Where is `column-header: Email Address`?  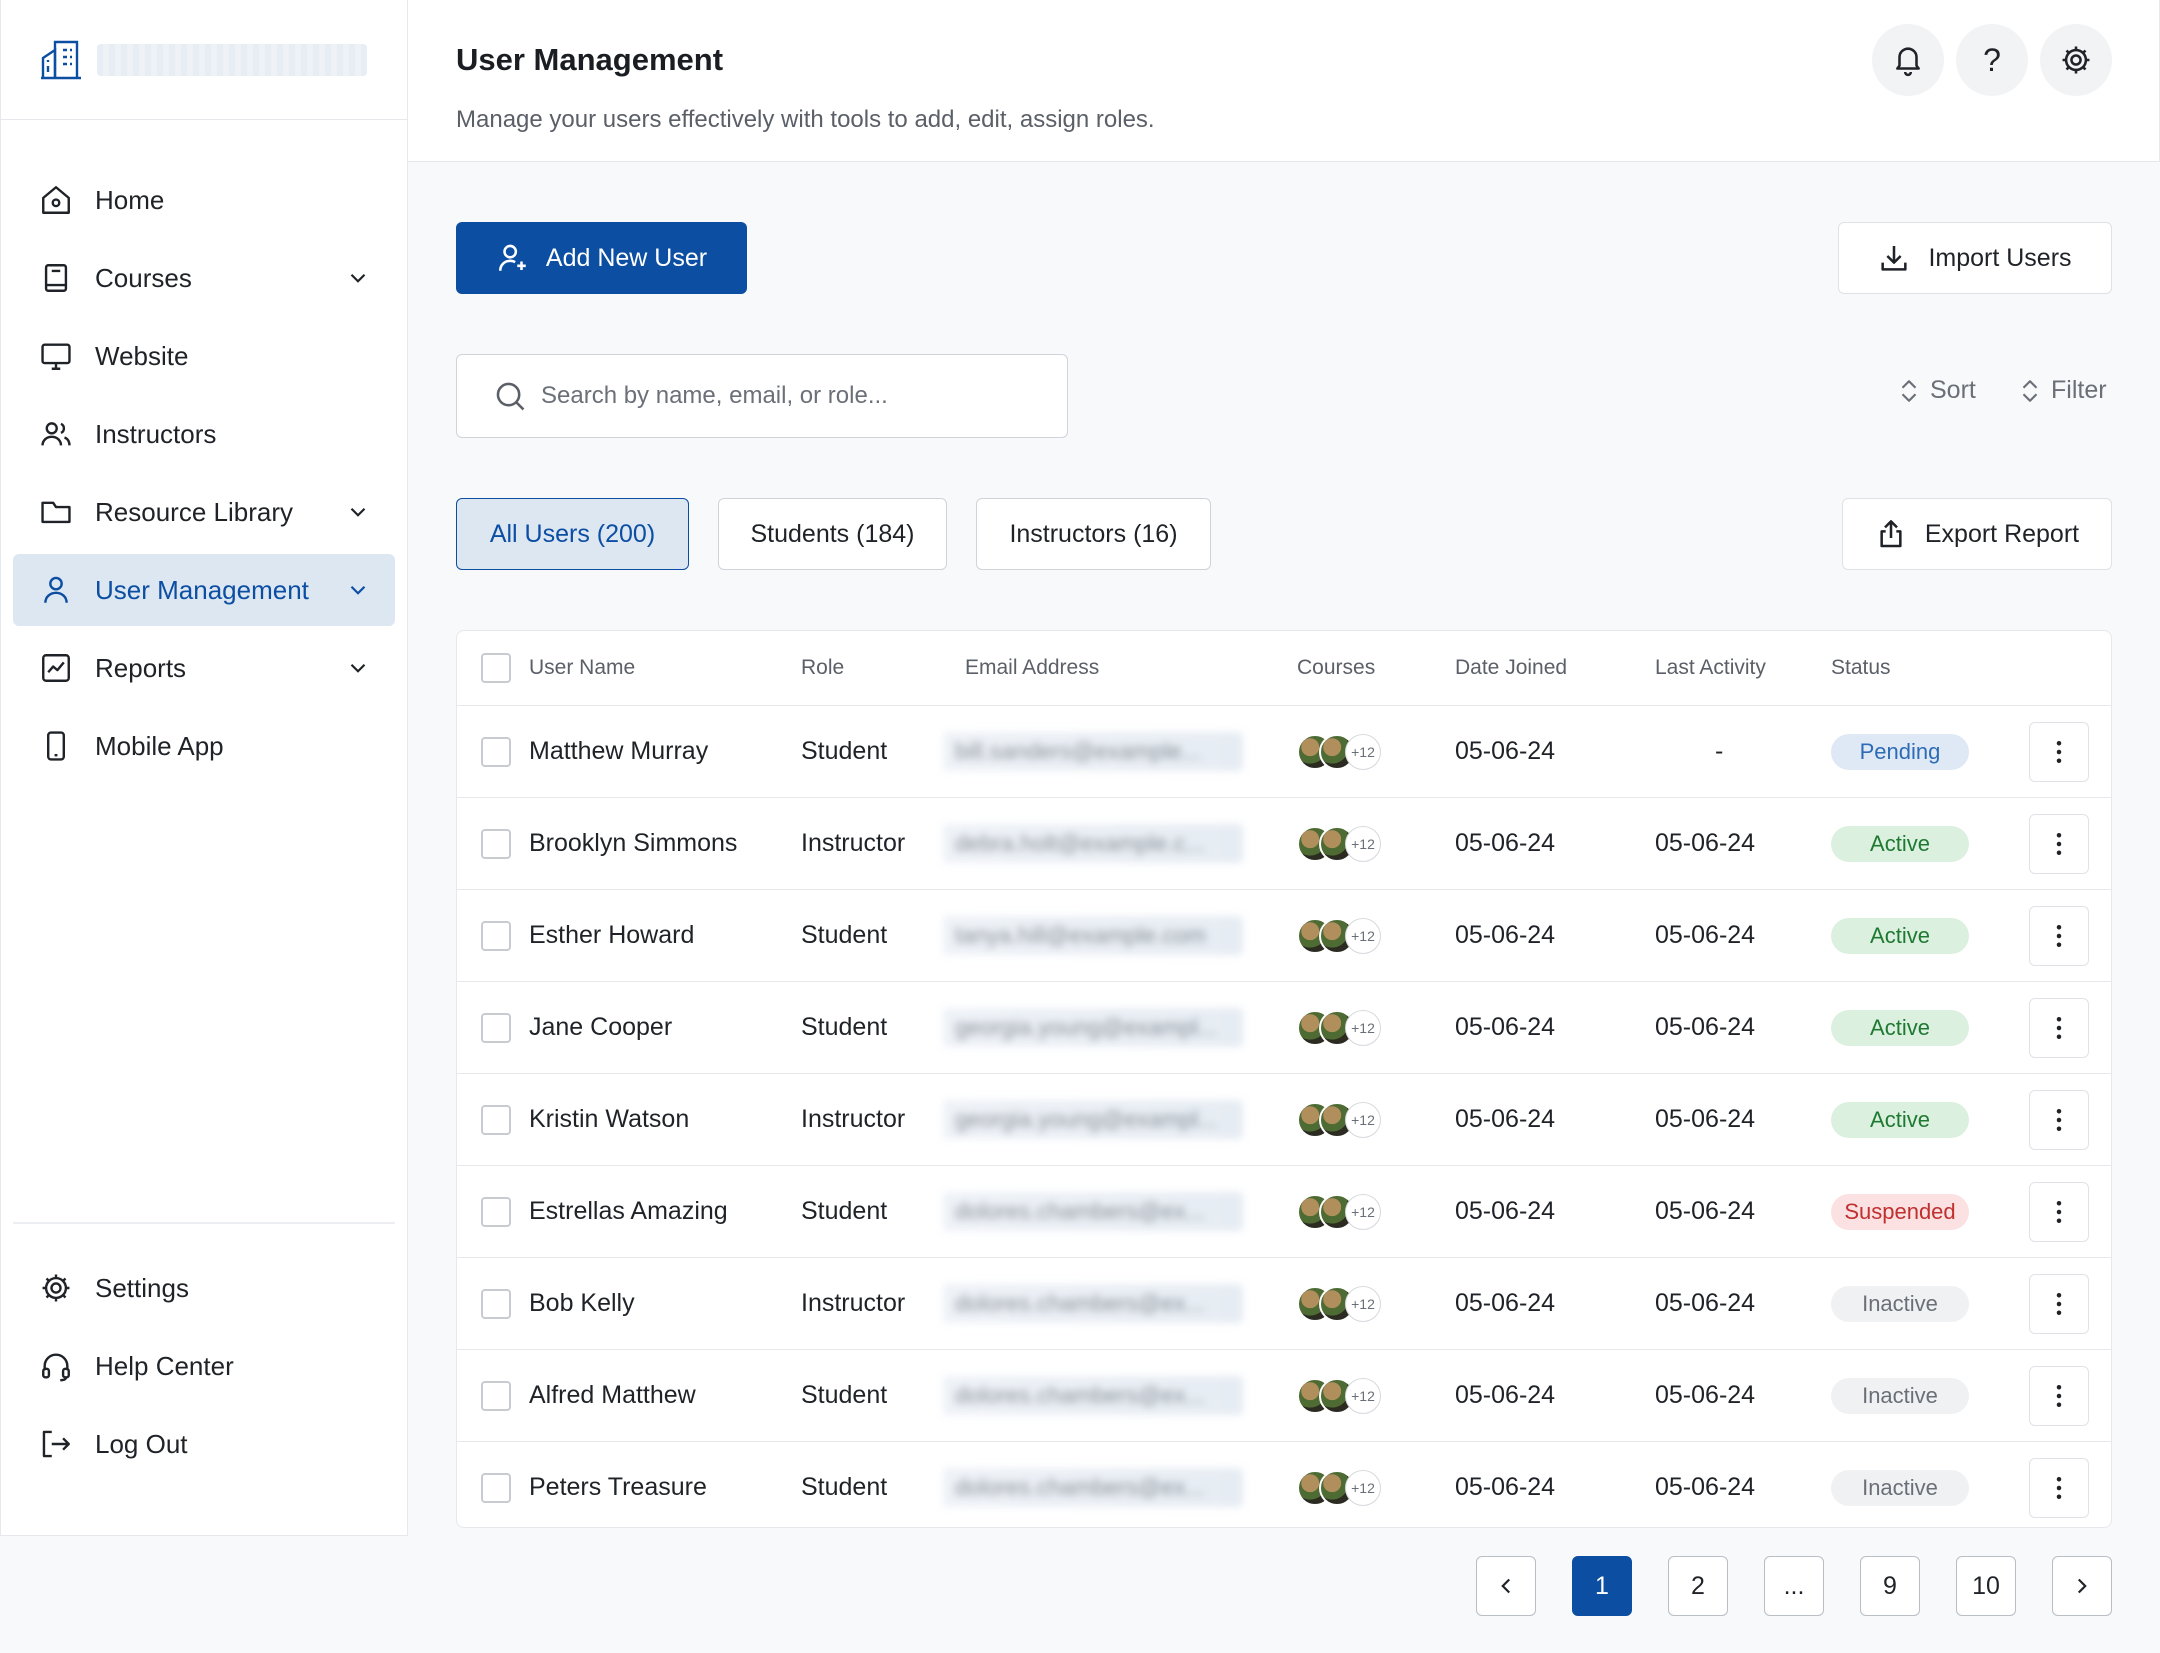
column-header: Email Address is located at coordinates (1032, 668).